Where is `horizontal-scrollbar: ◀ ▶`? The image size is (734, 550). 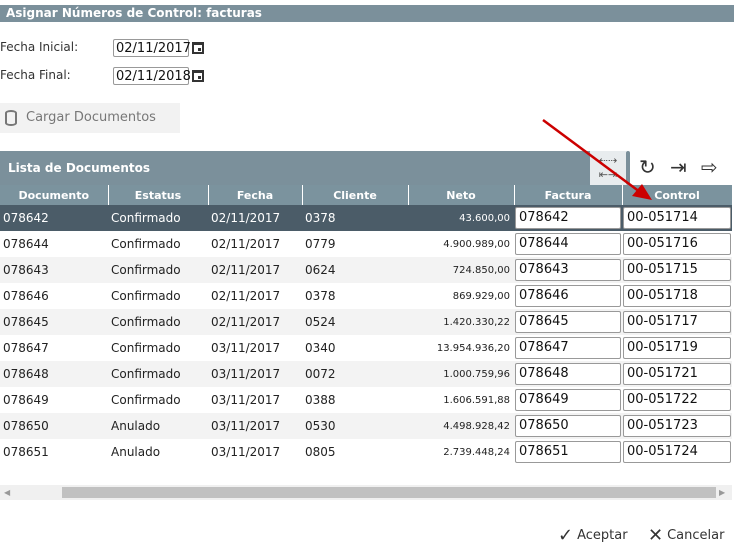
horizontal-scrollbar: ◀ ▶ is located at coordinates (366, 492).